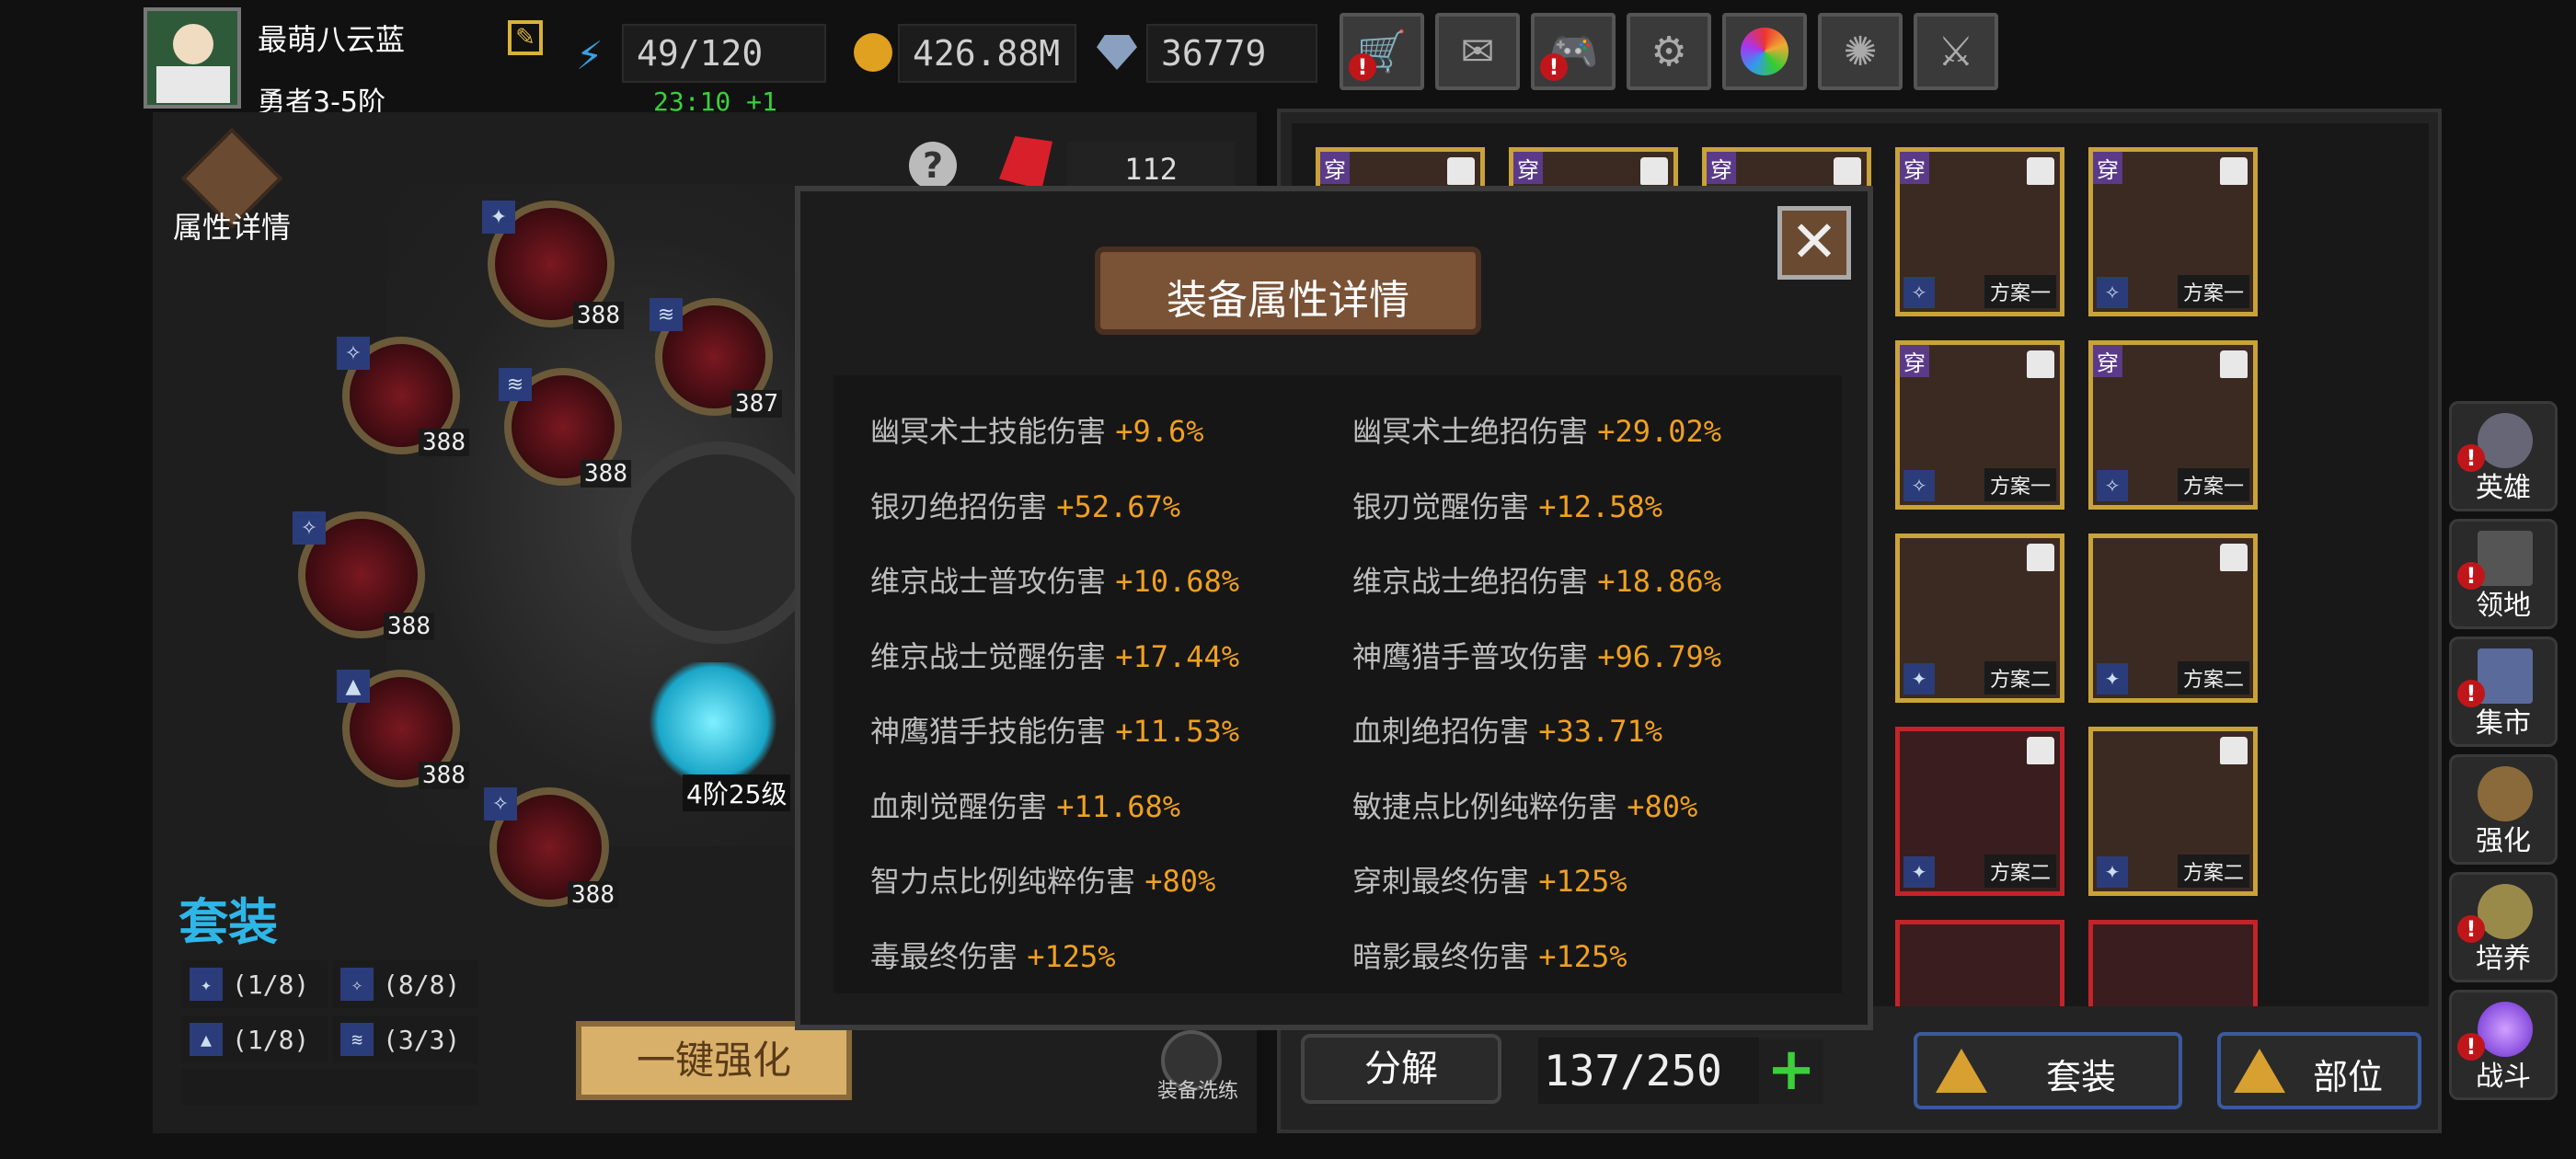 Image resolution: width=2576 pixels, height=1159 pixels. What do you see at coordinates (192, 58) in the screenshot?
I see `avatar` at bounding box center [192, 58].